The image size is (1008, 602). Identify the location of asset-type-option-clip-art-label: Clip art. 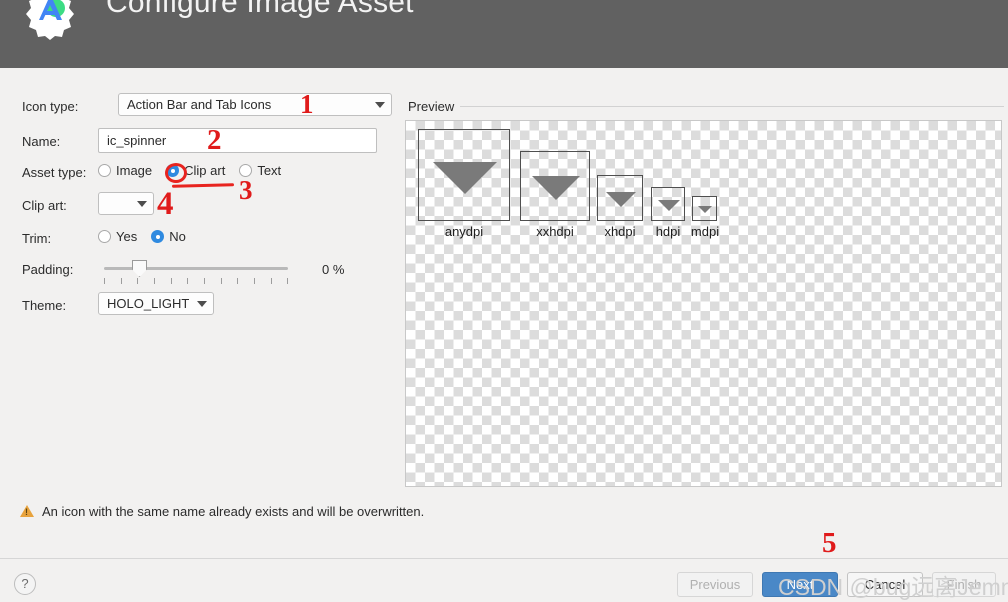
(205, 170).